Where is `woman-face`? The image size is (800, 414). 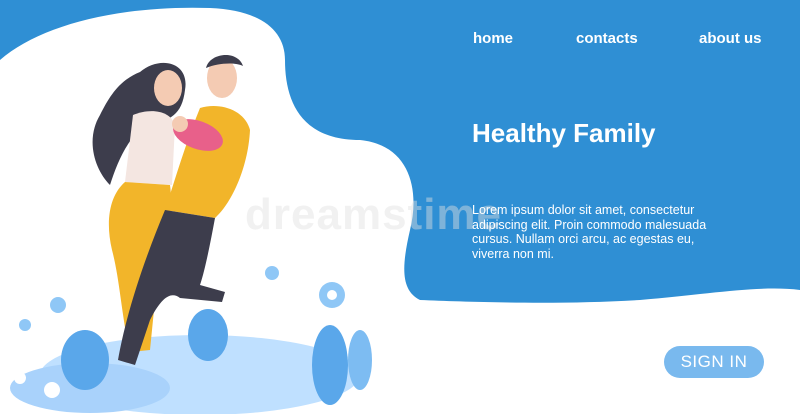 woman-face is located at coordinates (168, 88).